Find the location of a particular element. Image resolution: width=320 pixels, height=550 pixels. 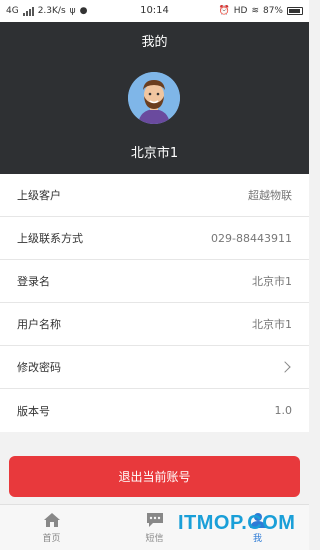

status-time: 10:14 is located at coordinates (154, 10).